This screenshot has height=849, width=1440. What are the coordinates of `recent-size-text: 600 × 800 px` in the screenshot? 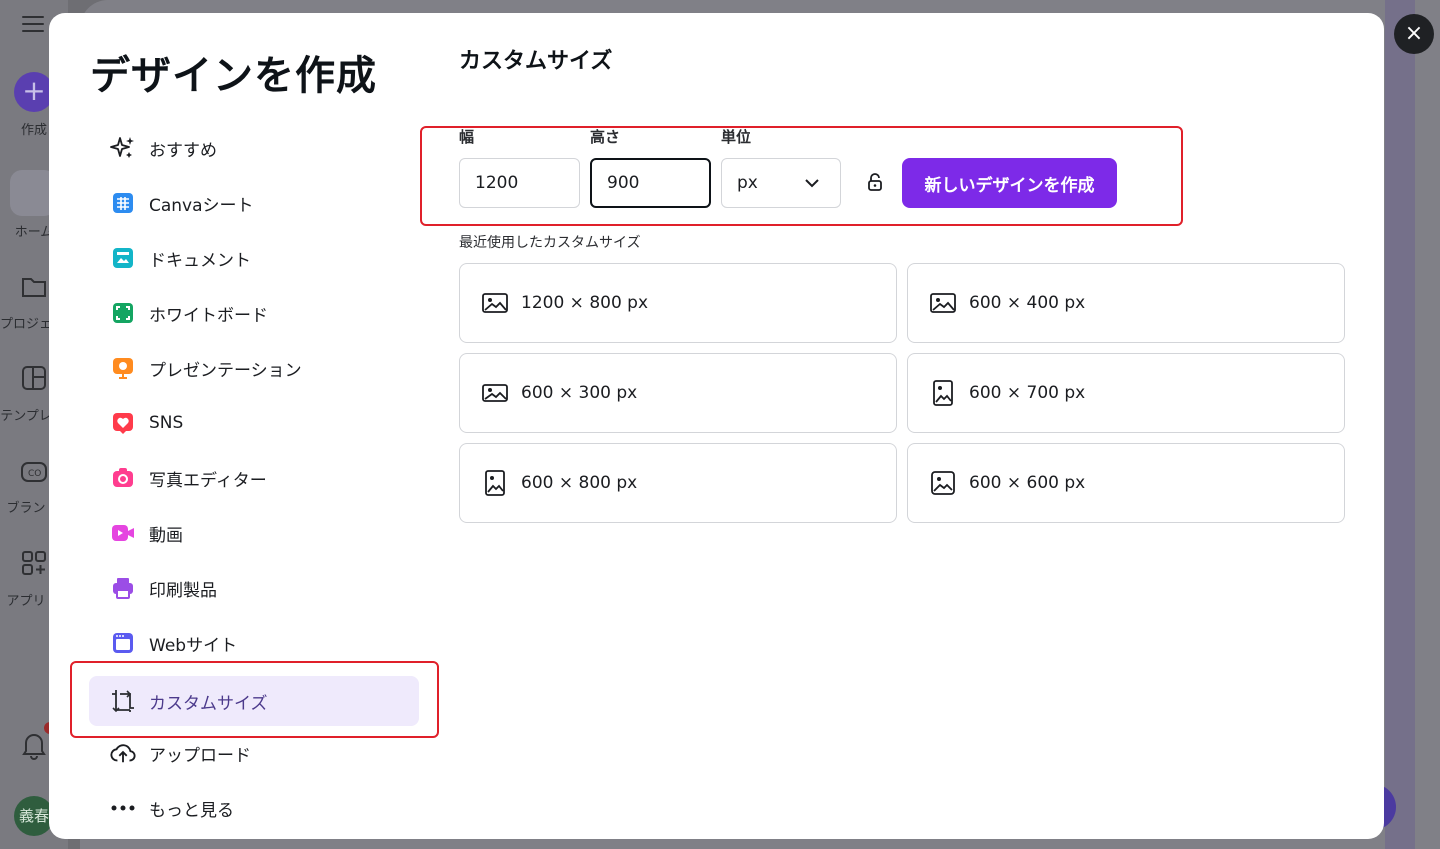 It's located at (579, 483).